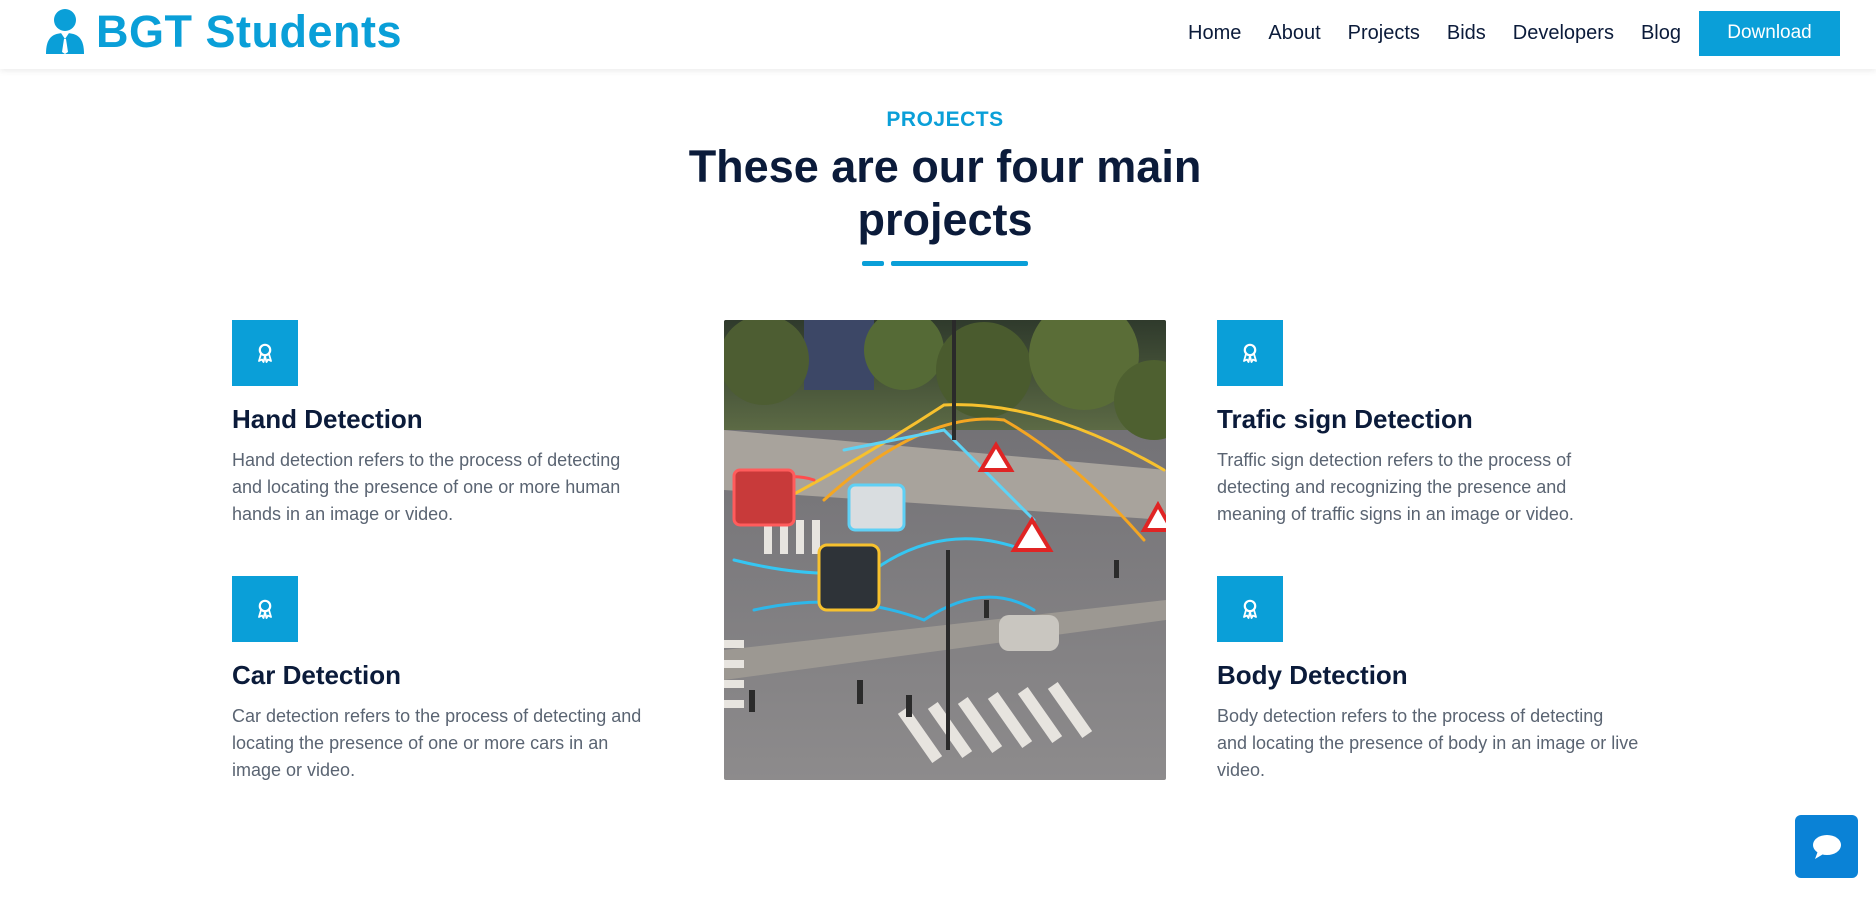  I want to click on chat-widget-button, so click(1826, 846).